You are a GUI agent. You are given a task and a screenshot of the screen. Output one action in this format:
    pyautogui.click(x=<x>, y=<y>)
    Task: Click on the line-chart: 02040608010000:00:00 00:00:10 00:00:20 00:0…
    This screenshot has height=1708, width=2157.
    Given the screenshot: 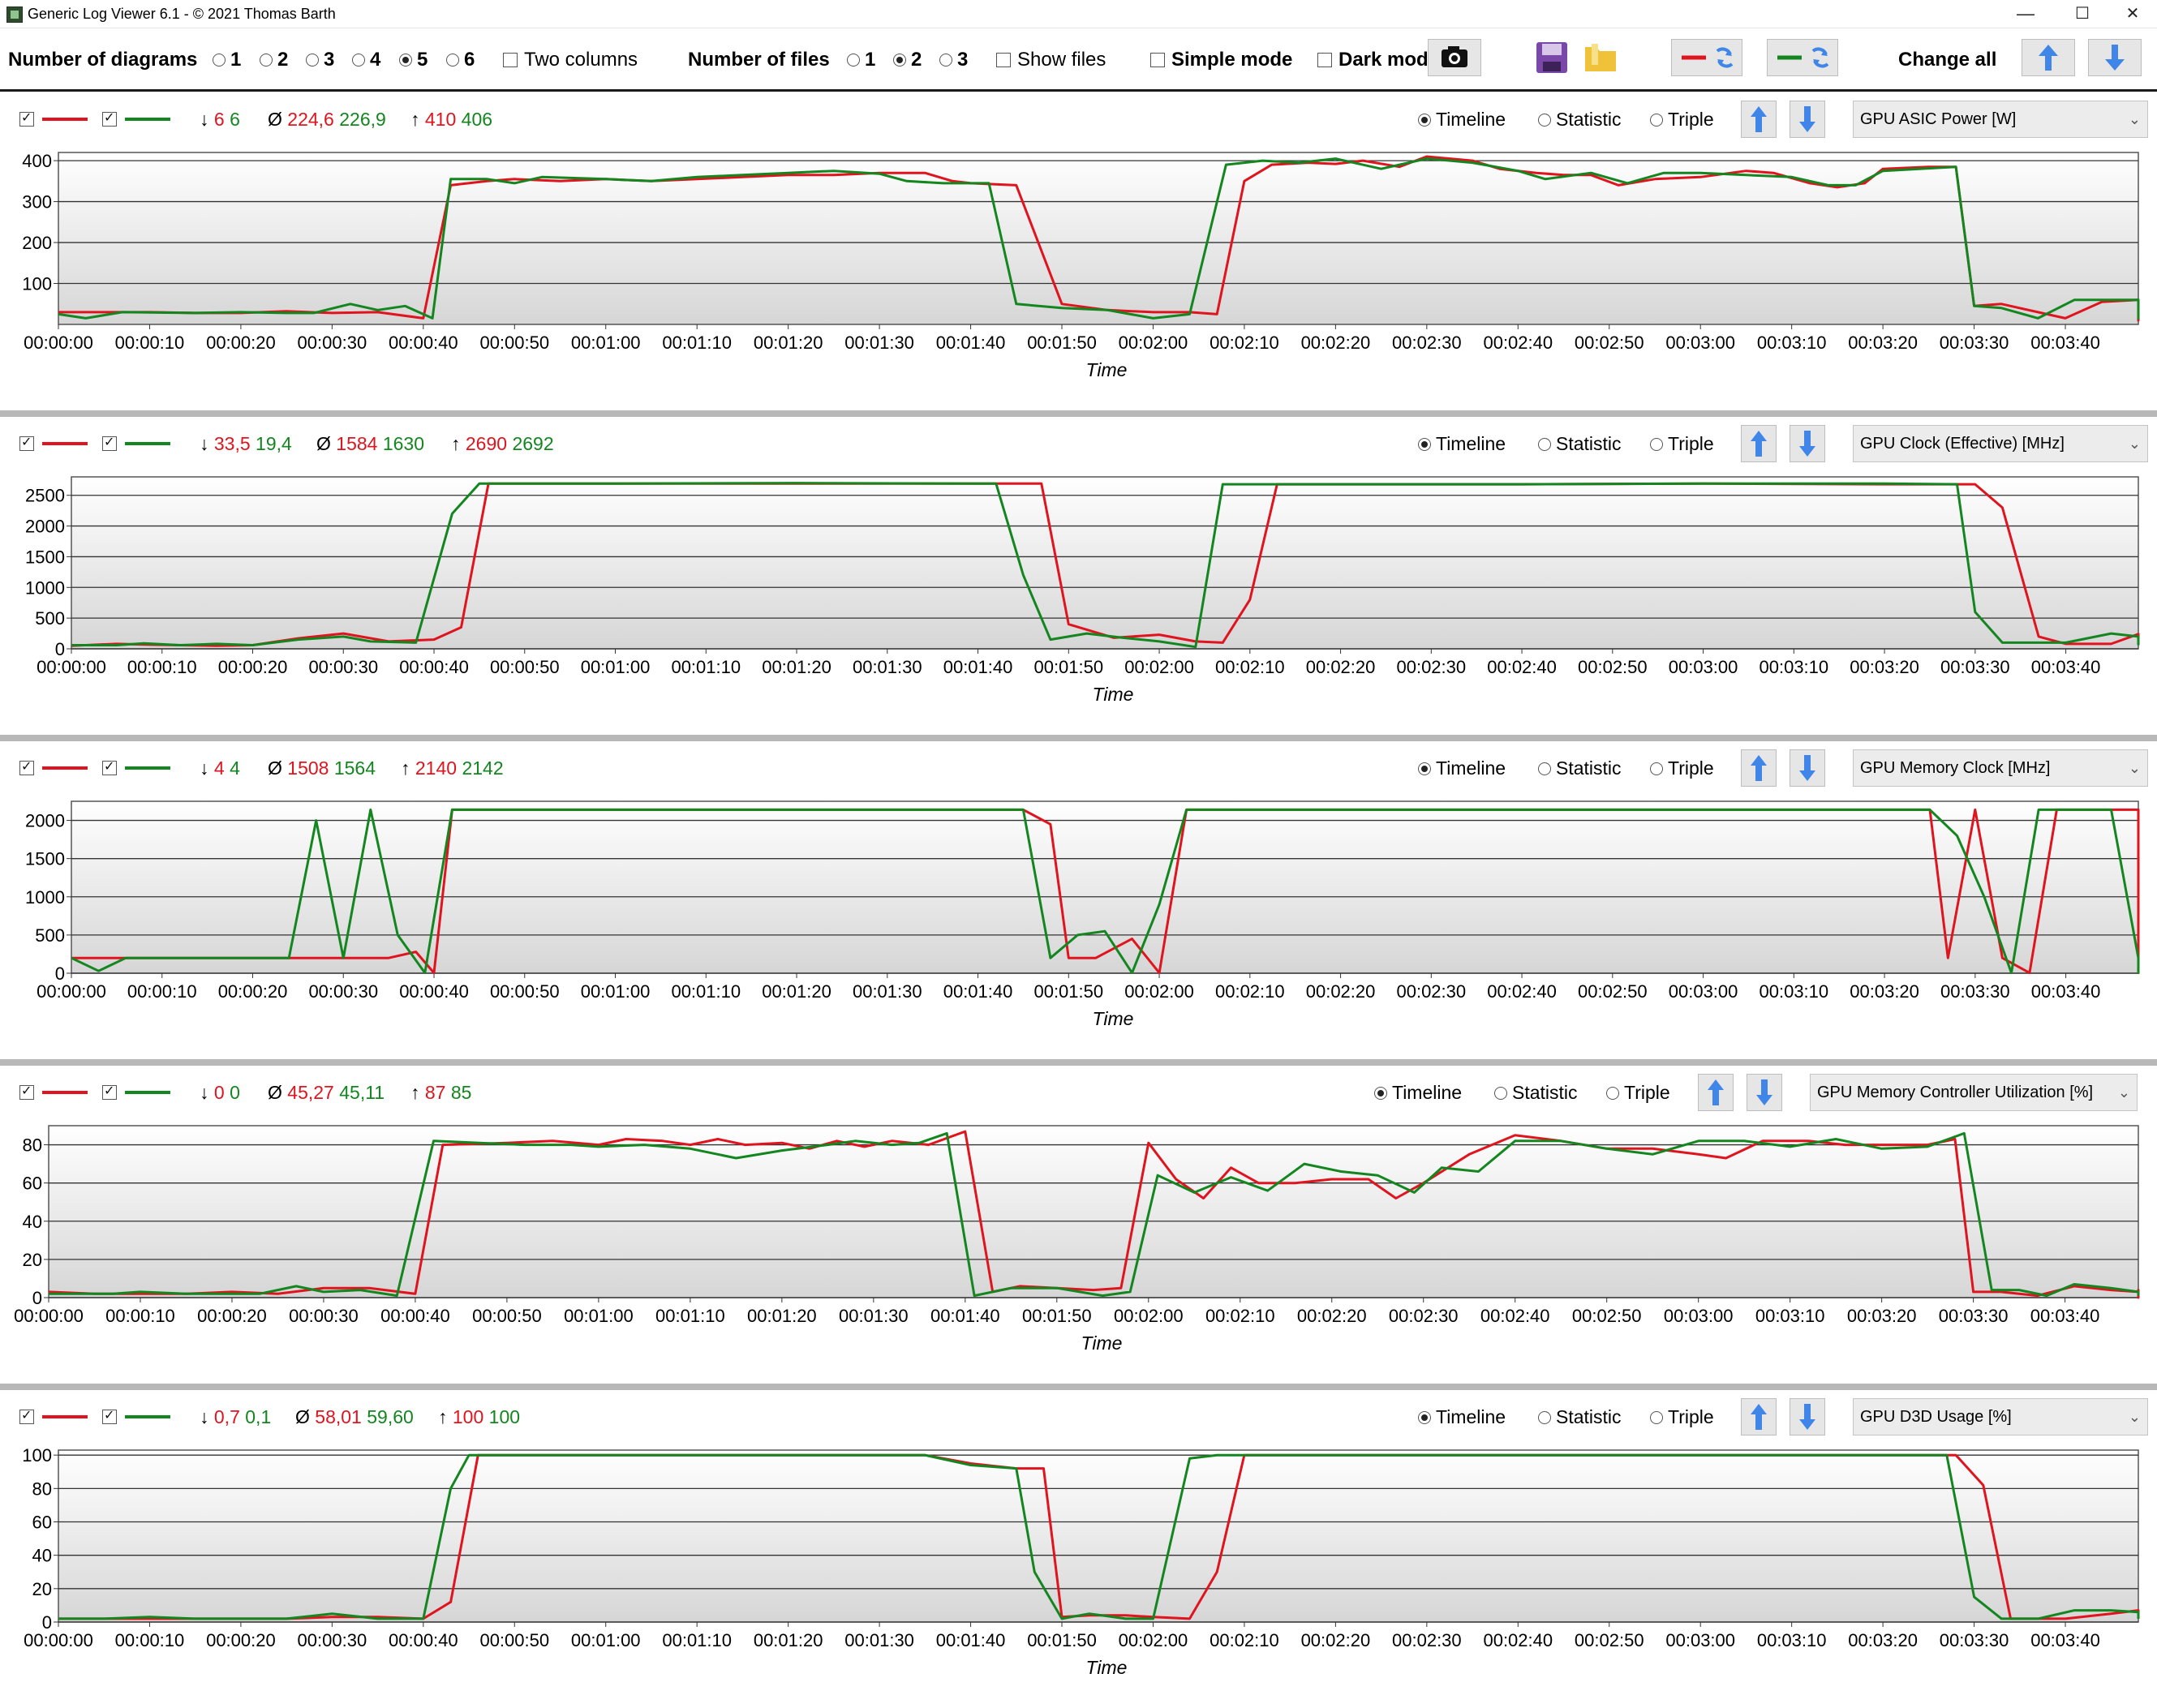 What is the action you would take?
    pyautogui.click(x=1081, y=1561)
    